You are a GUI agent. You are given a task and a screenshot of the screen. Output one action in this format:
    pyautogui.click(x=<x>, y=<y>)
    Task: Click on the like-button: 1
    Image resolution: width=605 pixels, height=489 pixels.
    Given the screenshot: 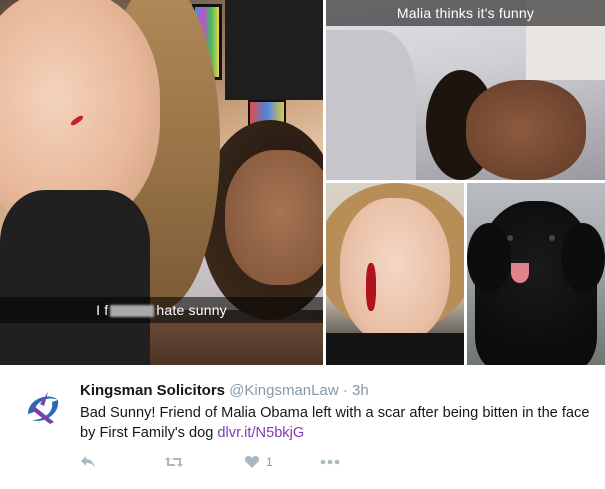 What is the action you would take?
    pyautogui.click(x=258, y=462)
    